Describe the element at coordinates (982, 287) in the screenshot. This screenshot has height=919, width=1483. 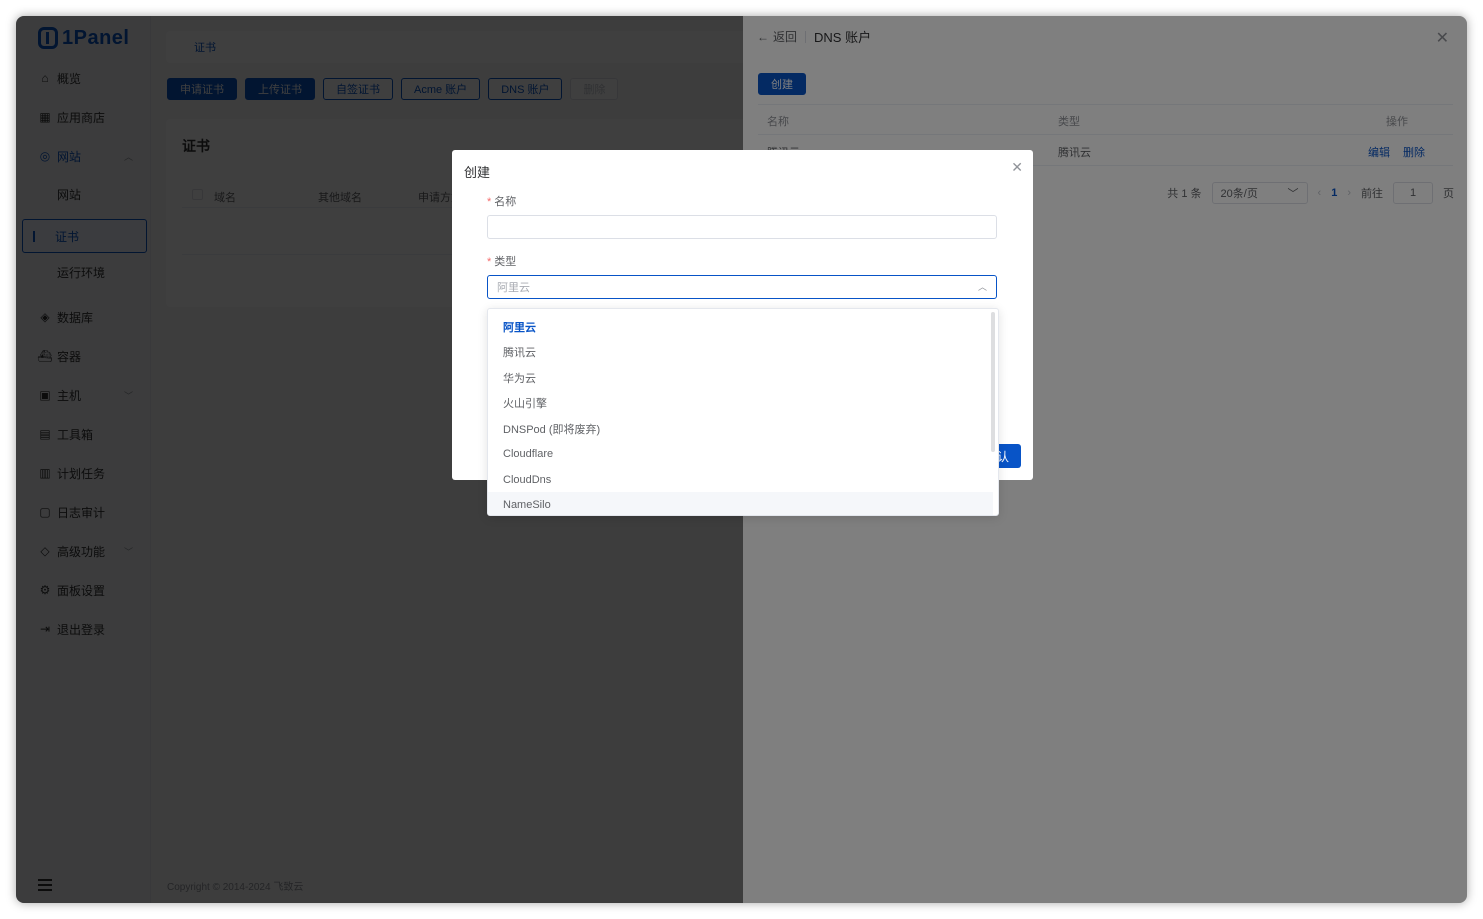
I see `chevron-up-icon: ︿` at that location.